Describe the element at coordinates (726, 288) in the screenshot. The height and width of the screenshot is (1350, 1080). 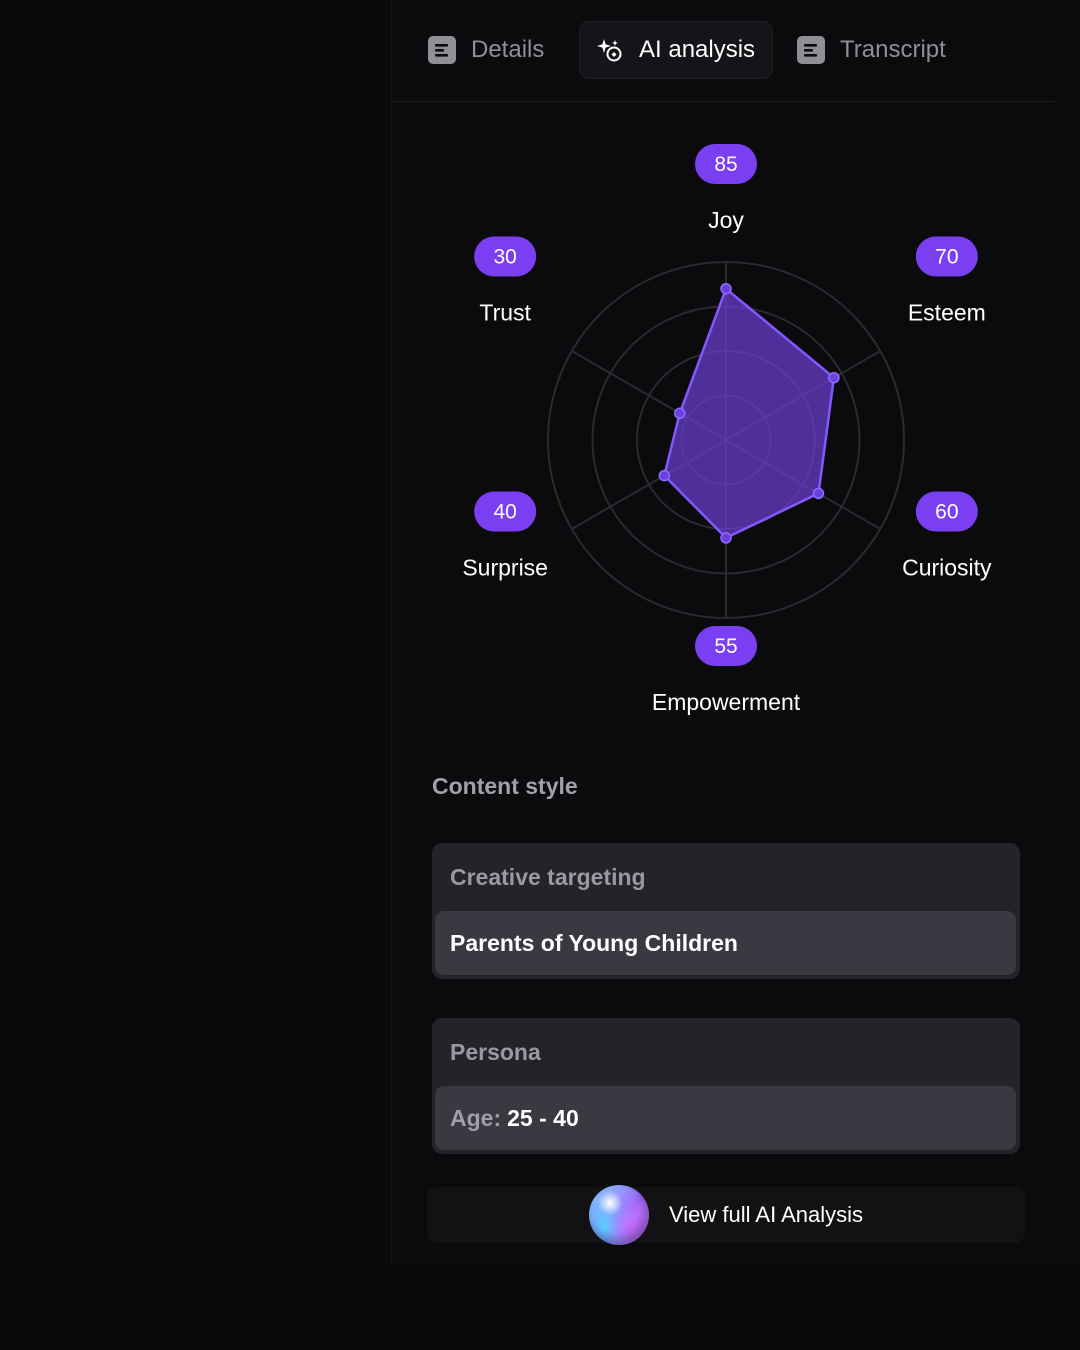
I see `radar-point-joy` at that location.